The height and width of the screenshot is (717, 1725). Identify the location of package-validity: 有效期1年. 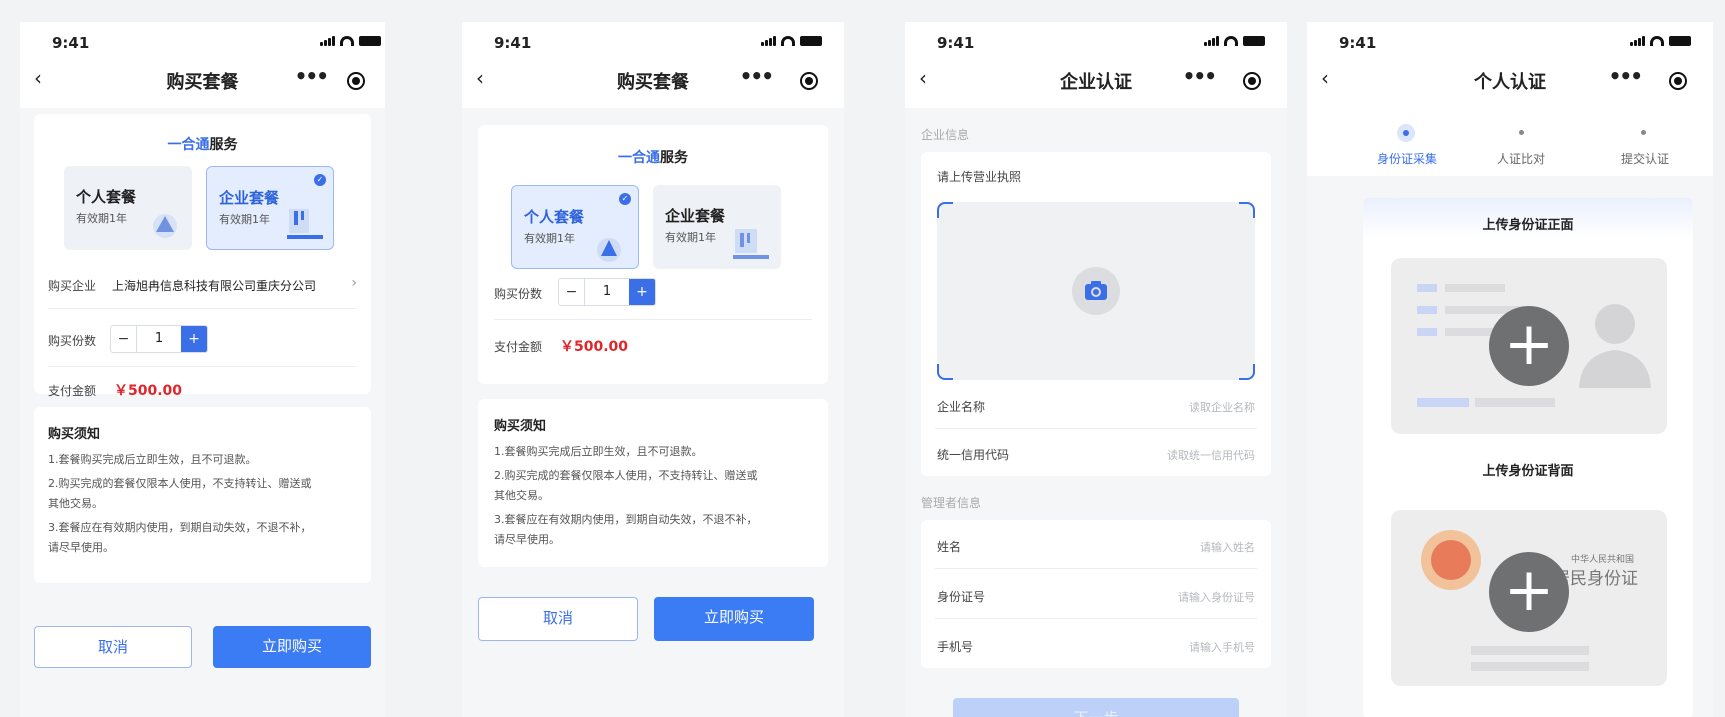
(549, 238).